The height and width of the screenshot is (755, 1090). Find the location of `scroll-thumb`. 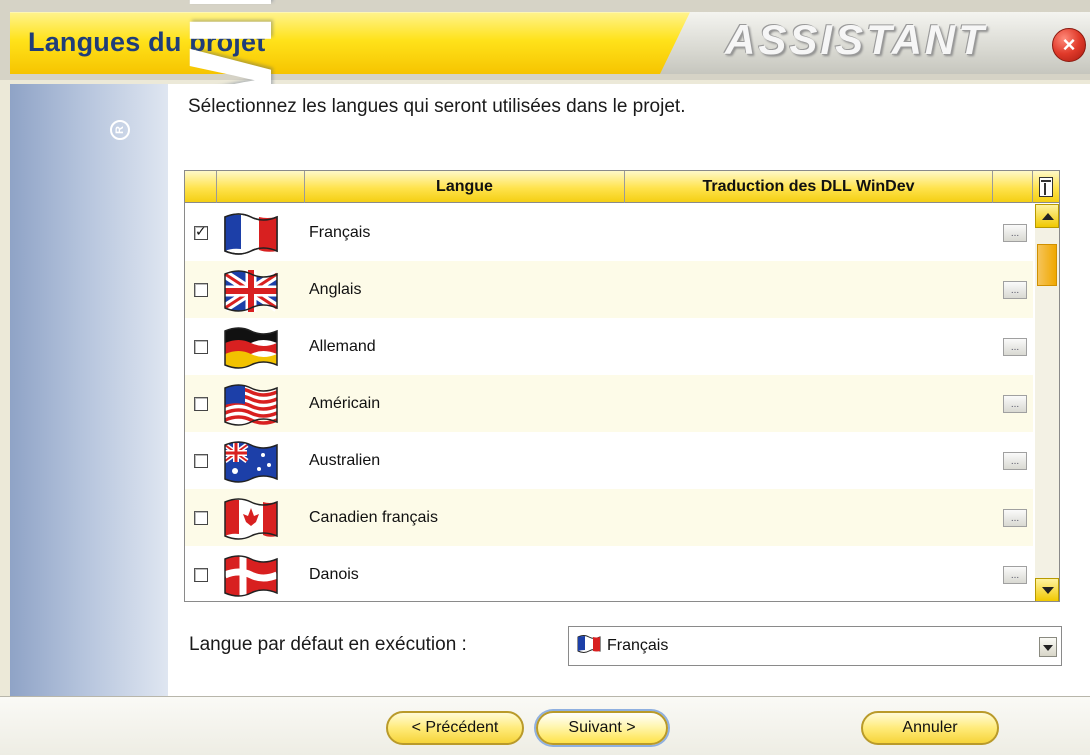

scroll-thumb is located at coordinates (1047, 265).